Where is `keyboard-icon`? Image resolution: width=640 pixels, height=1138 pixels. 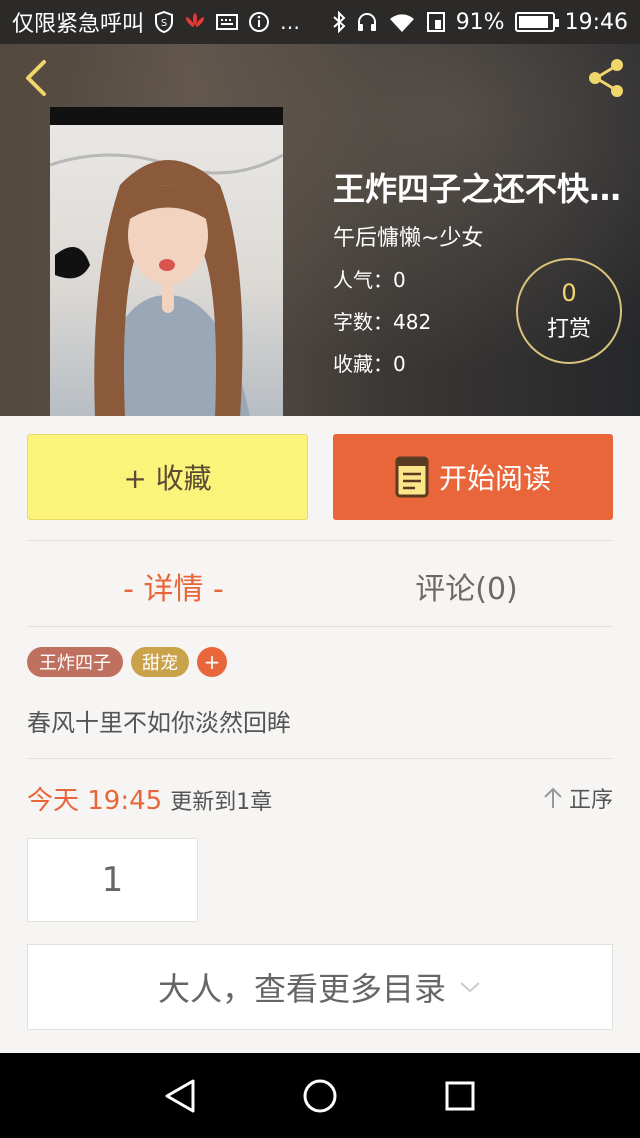 keyboard-icon is located at coordinates (227, 22).